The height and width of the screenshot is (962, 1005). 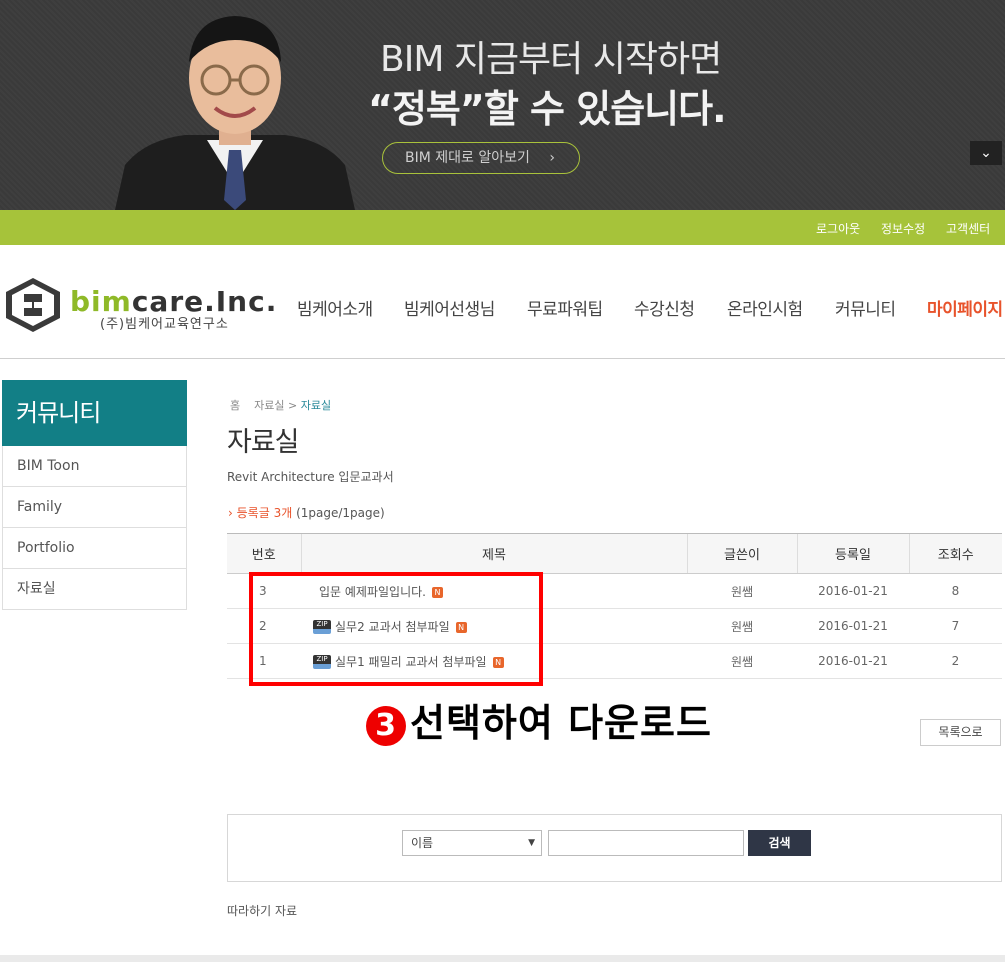 I want to click on nav-online-exam: 온라인시험, so click(x=765, y=307).